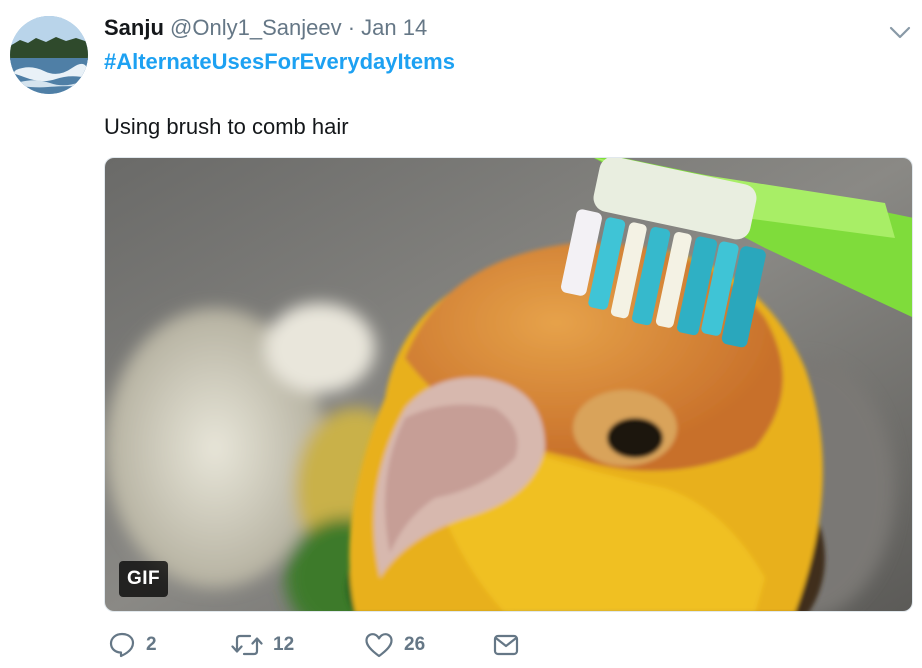 The width and height of the screenshot is (922, 668). What do you see at coordinates (900, 32) in the screenshot?
I see `chevron-down-icon` at bounding box center [900, 32].